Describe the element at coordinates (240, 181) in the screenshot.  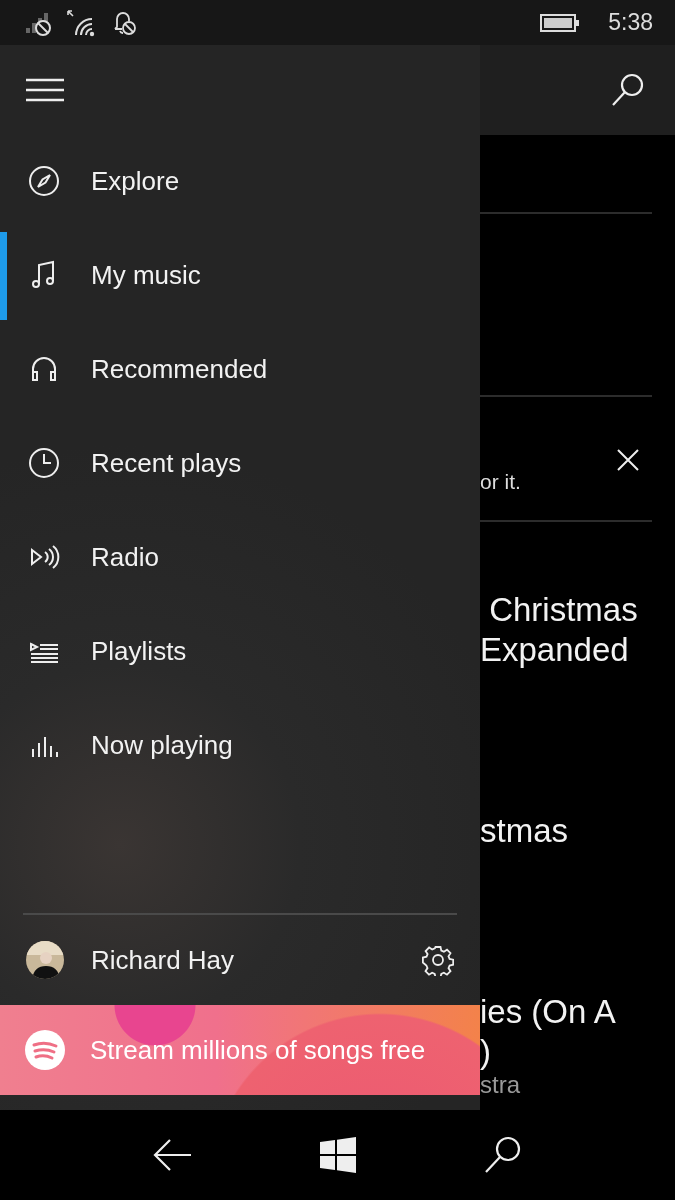
I see `nav-item: Explore` at that location.